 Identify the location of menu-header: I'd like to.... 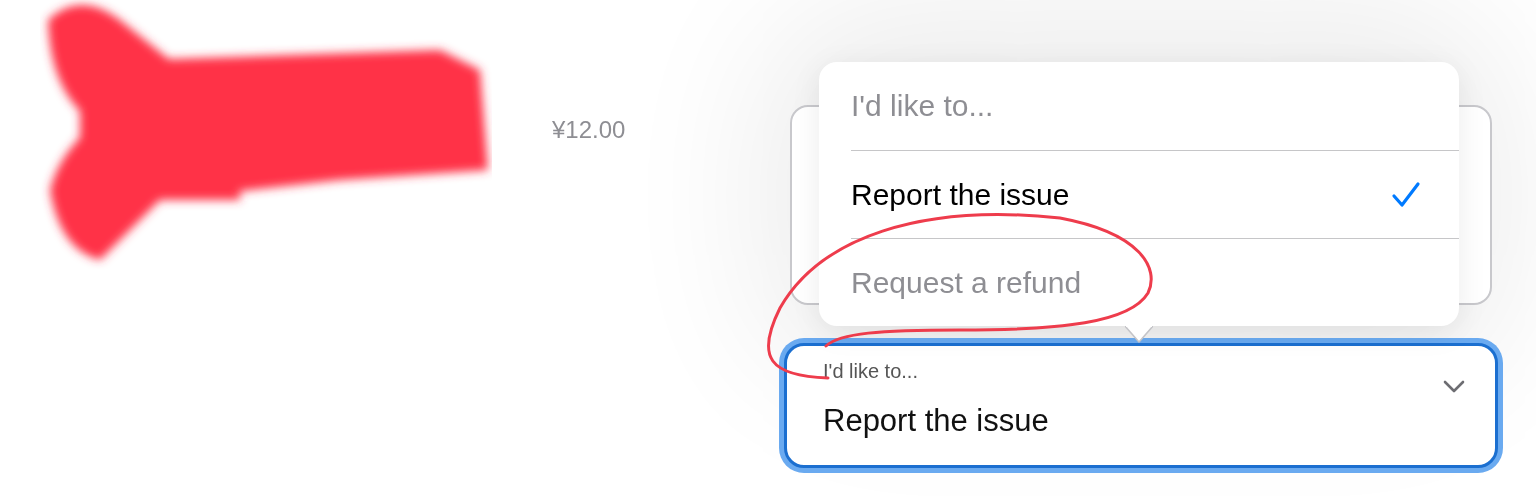
(922, 106).